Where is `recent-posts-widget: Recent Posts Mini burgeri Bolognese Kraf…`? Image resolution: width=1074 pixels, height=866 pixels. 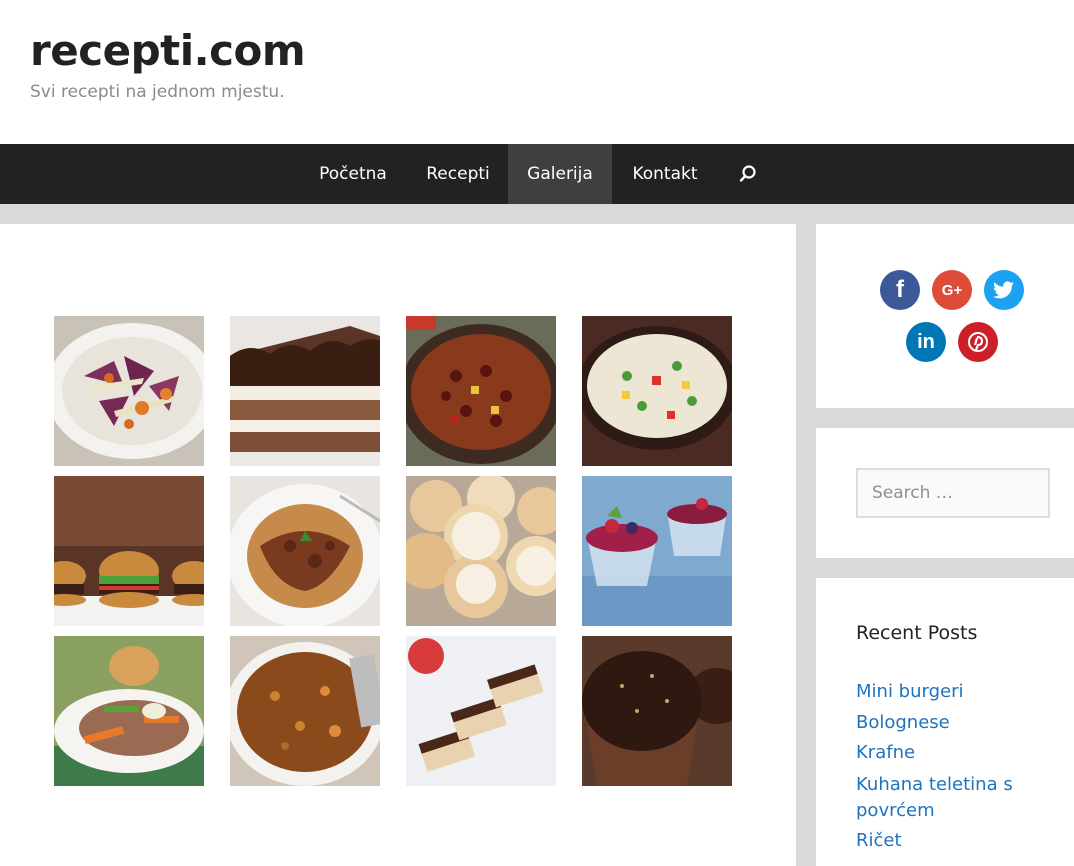 recent-posts-widget: Recent Posts Mini burgeri Bolognese Kraf… is located at coordinates (945, 722).